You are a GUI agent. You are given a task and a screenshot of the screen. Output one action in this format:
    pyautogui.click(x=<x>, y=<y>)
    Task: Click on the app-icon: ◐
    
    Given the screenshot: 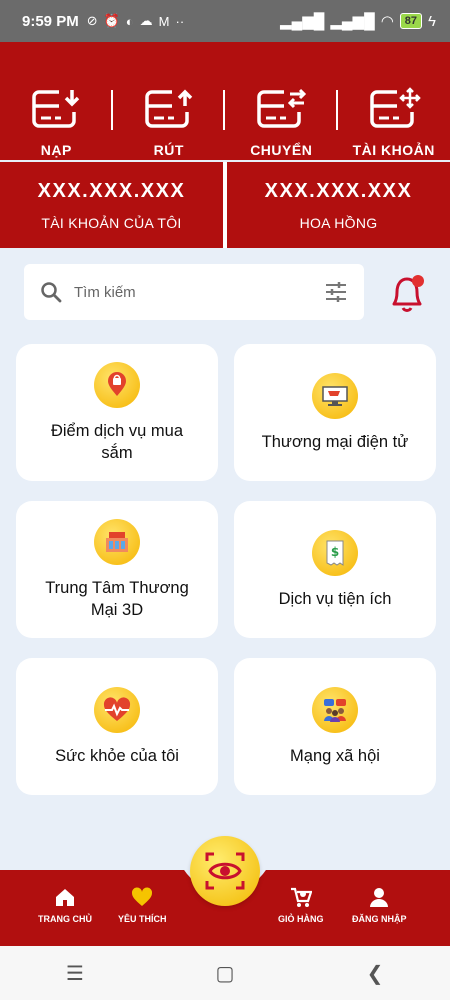 What is the action you would take?
    pyautogui.click(x=129, y=21)
    